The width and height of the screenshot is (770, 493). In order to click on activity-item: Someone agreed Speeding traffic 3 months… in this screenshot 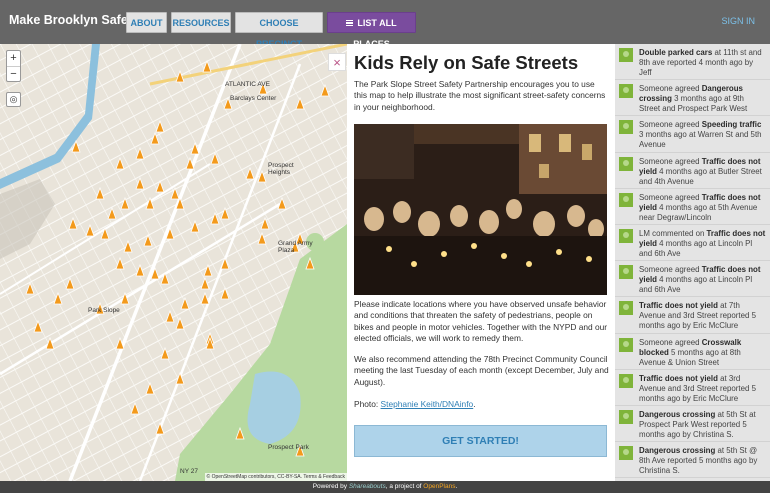, I will do `click(692, 134)`.